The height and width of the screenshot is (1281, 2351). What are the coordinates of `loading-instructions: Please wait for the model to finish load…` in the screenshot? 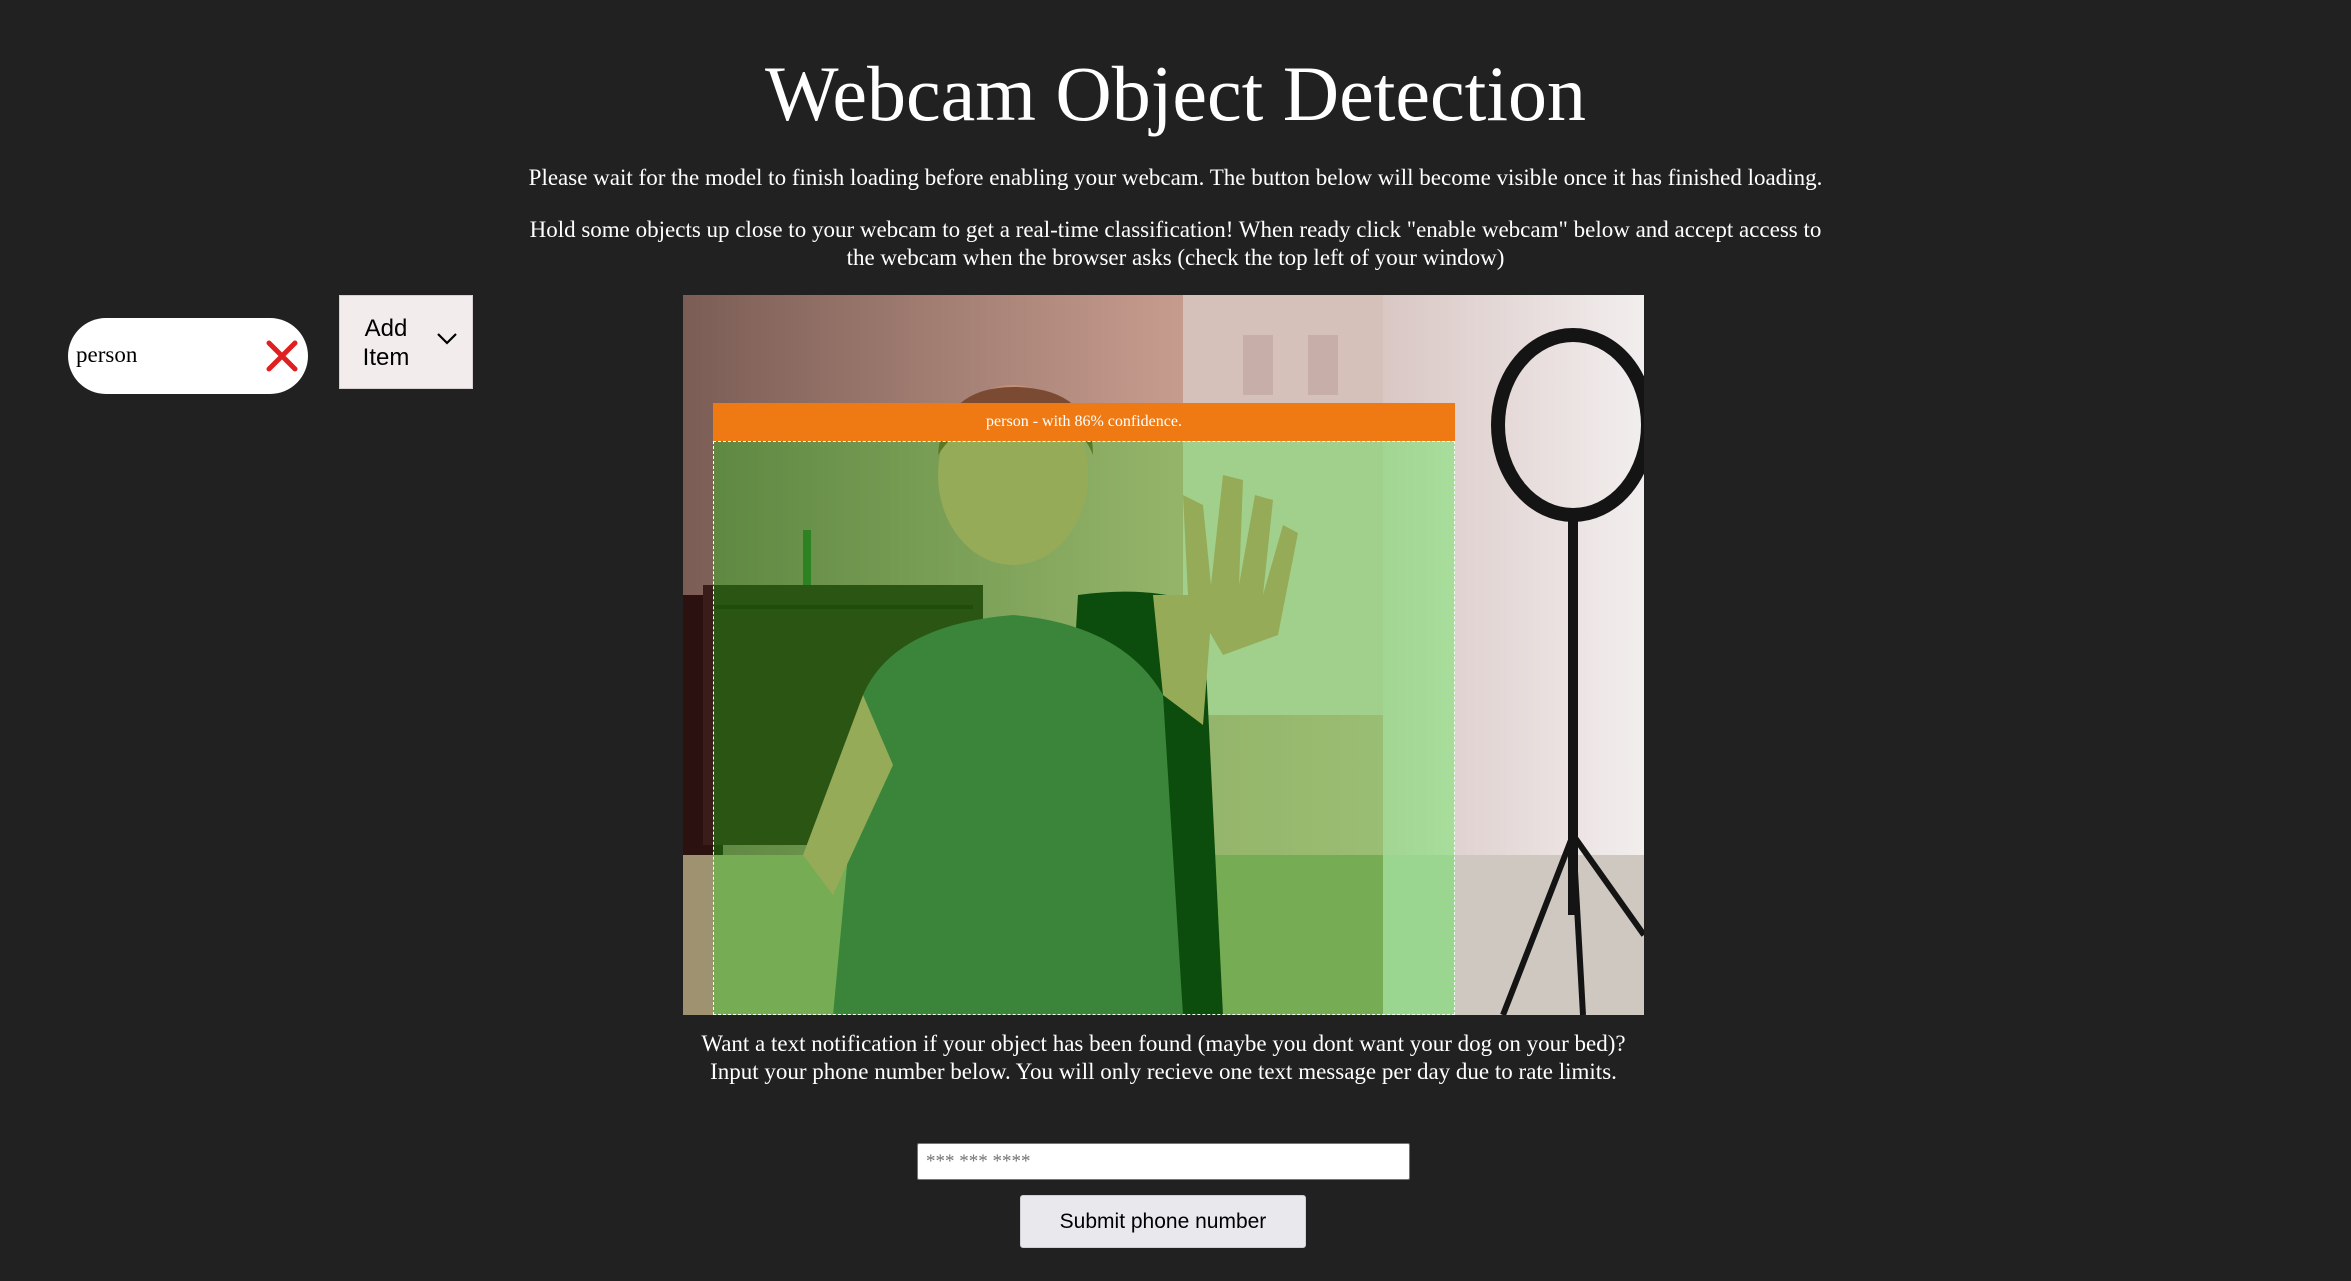 It's located at (1175, 177).